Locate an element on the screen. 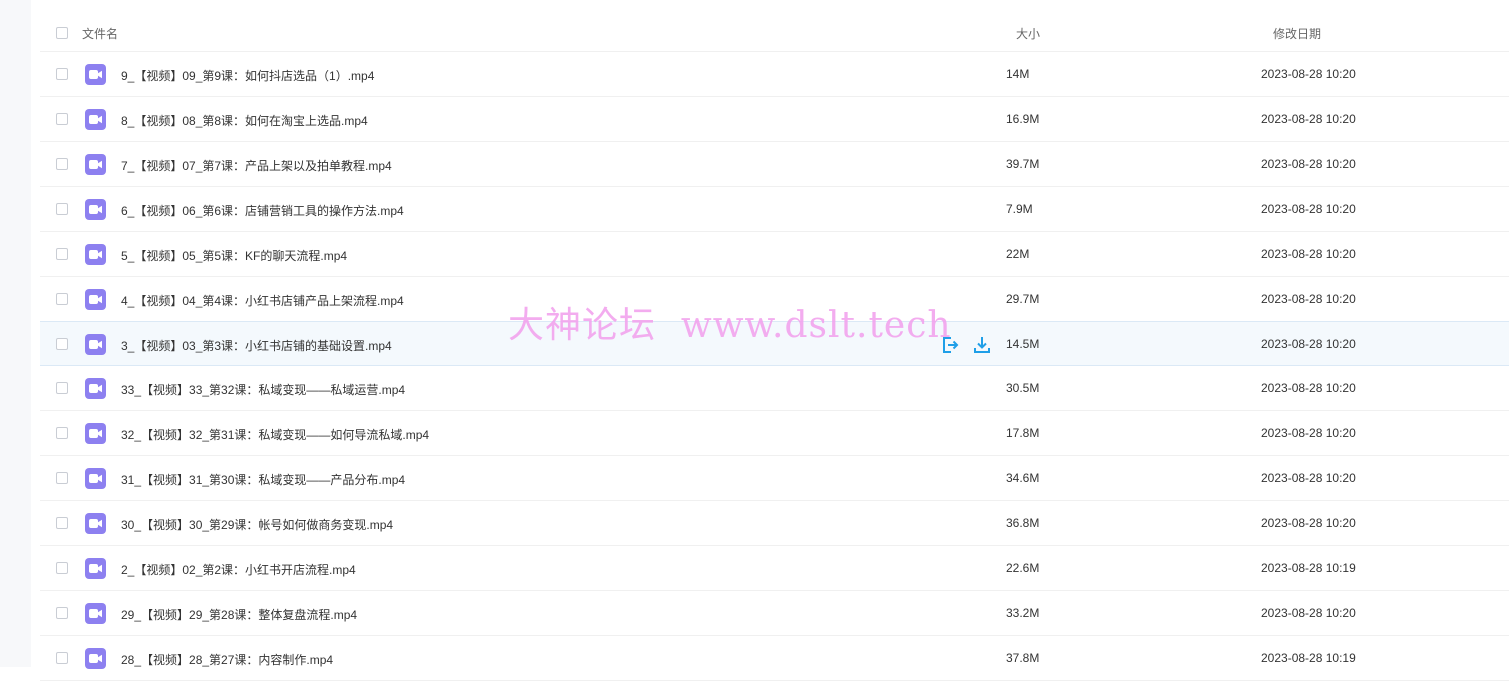 Image resolution: width=1509 pixels, height=681 pixels. file-name: 4_【视频】04_第4课：小红书店铺产品上架流程.mp4 is located at coordinates (262, 300).